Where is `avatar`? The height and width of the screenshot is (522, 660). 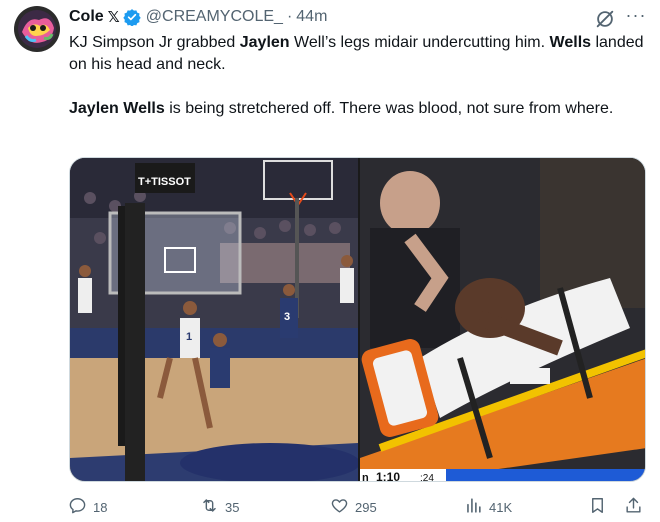 avatar is located at coordinates (37, 29).